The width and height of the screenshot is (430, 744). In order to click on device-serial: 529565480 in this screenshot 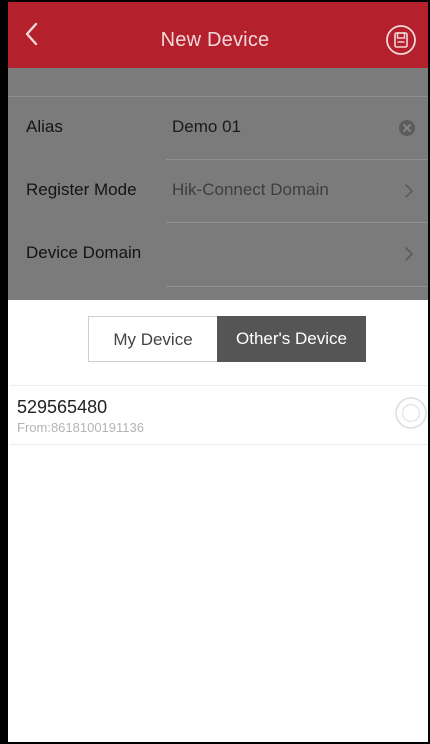, I will do `click(62, 407)`.